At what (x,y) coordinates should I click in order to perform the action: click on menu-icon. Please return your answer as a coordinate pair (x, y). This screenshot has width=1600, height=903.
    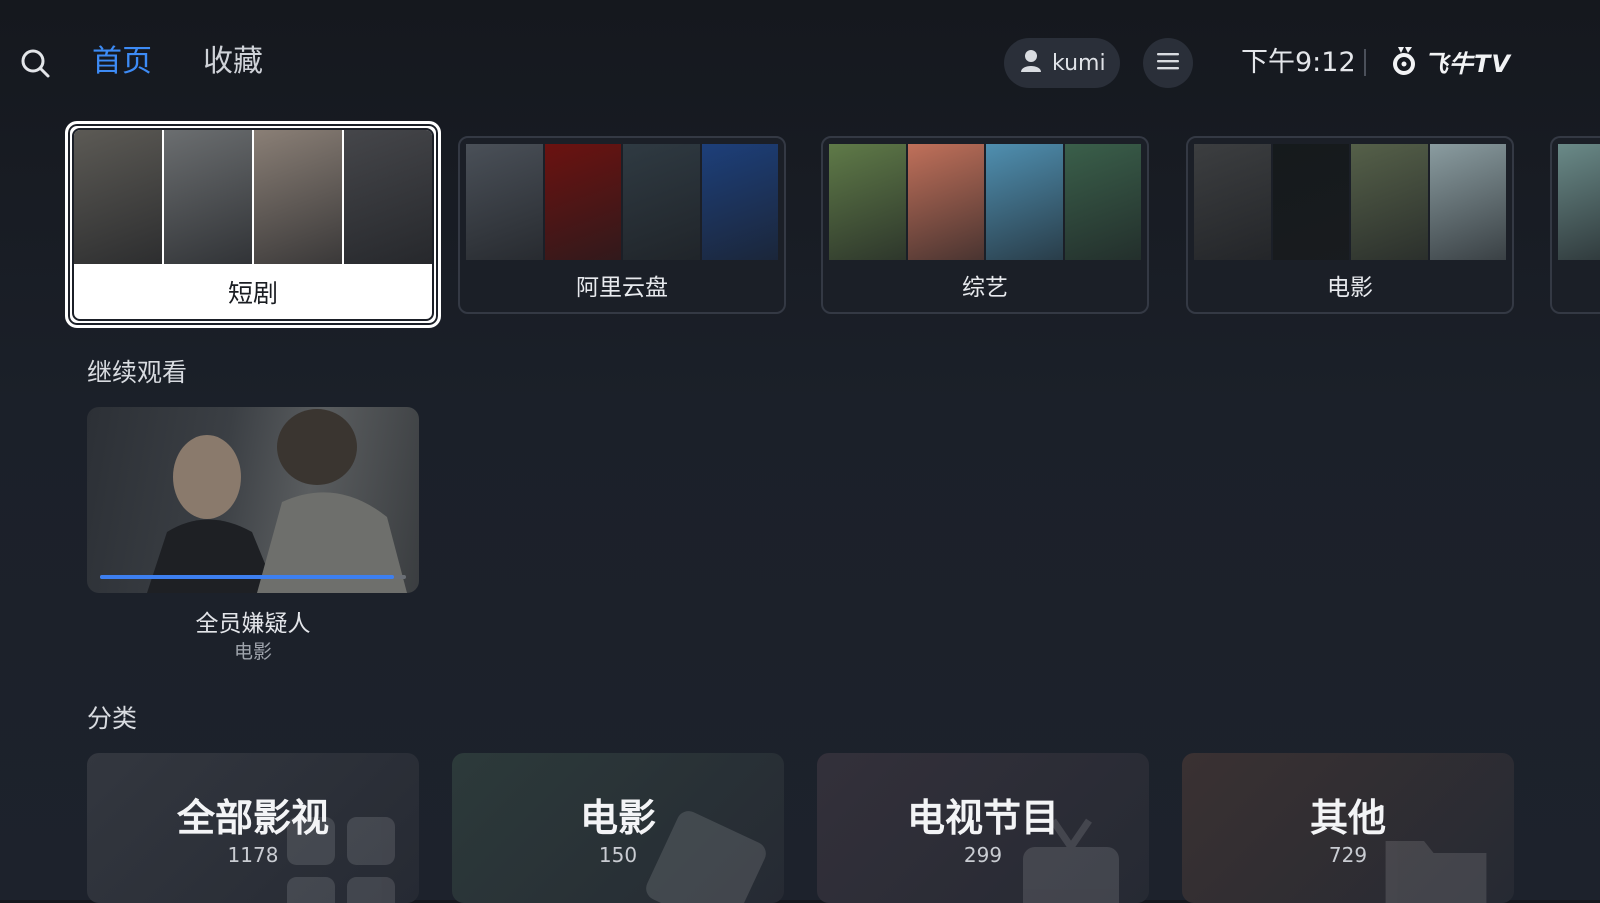
    Looking at the image, I should click on (1168, 63).